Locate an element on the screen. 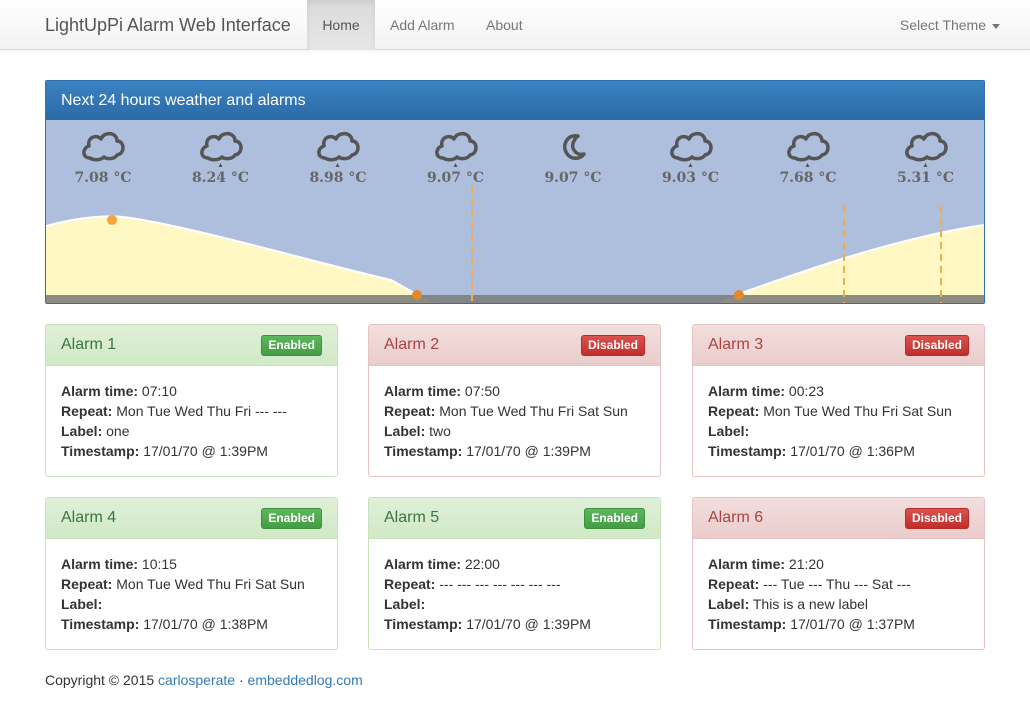  alarm-repeat-row: Repeat: --- --- --- --- --- --- --- is located at coordinates (514, 584).